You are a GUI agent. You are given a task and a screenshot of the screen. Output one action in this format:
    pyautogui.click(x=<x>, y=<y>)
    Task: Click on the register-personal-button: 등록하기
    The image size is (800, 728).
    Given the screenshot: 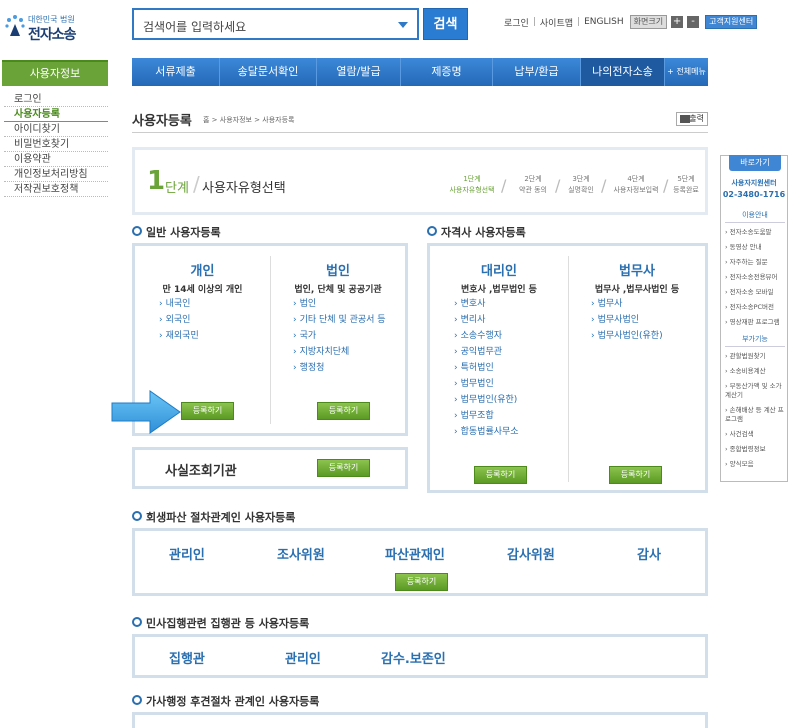 What is the action you would take?
    pyautogui.click(x=207, y=411)
    